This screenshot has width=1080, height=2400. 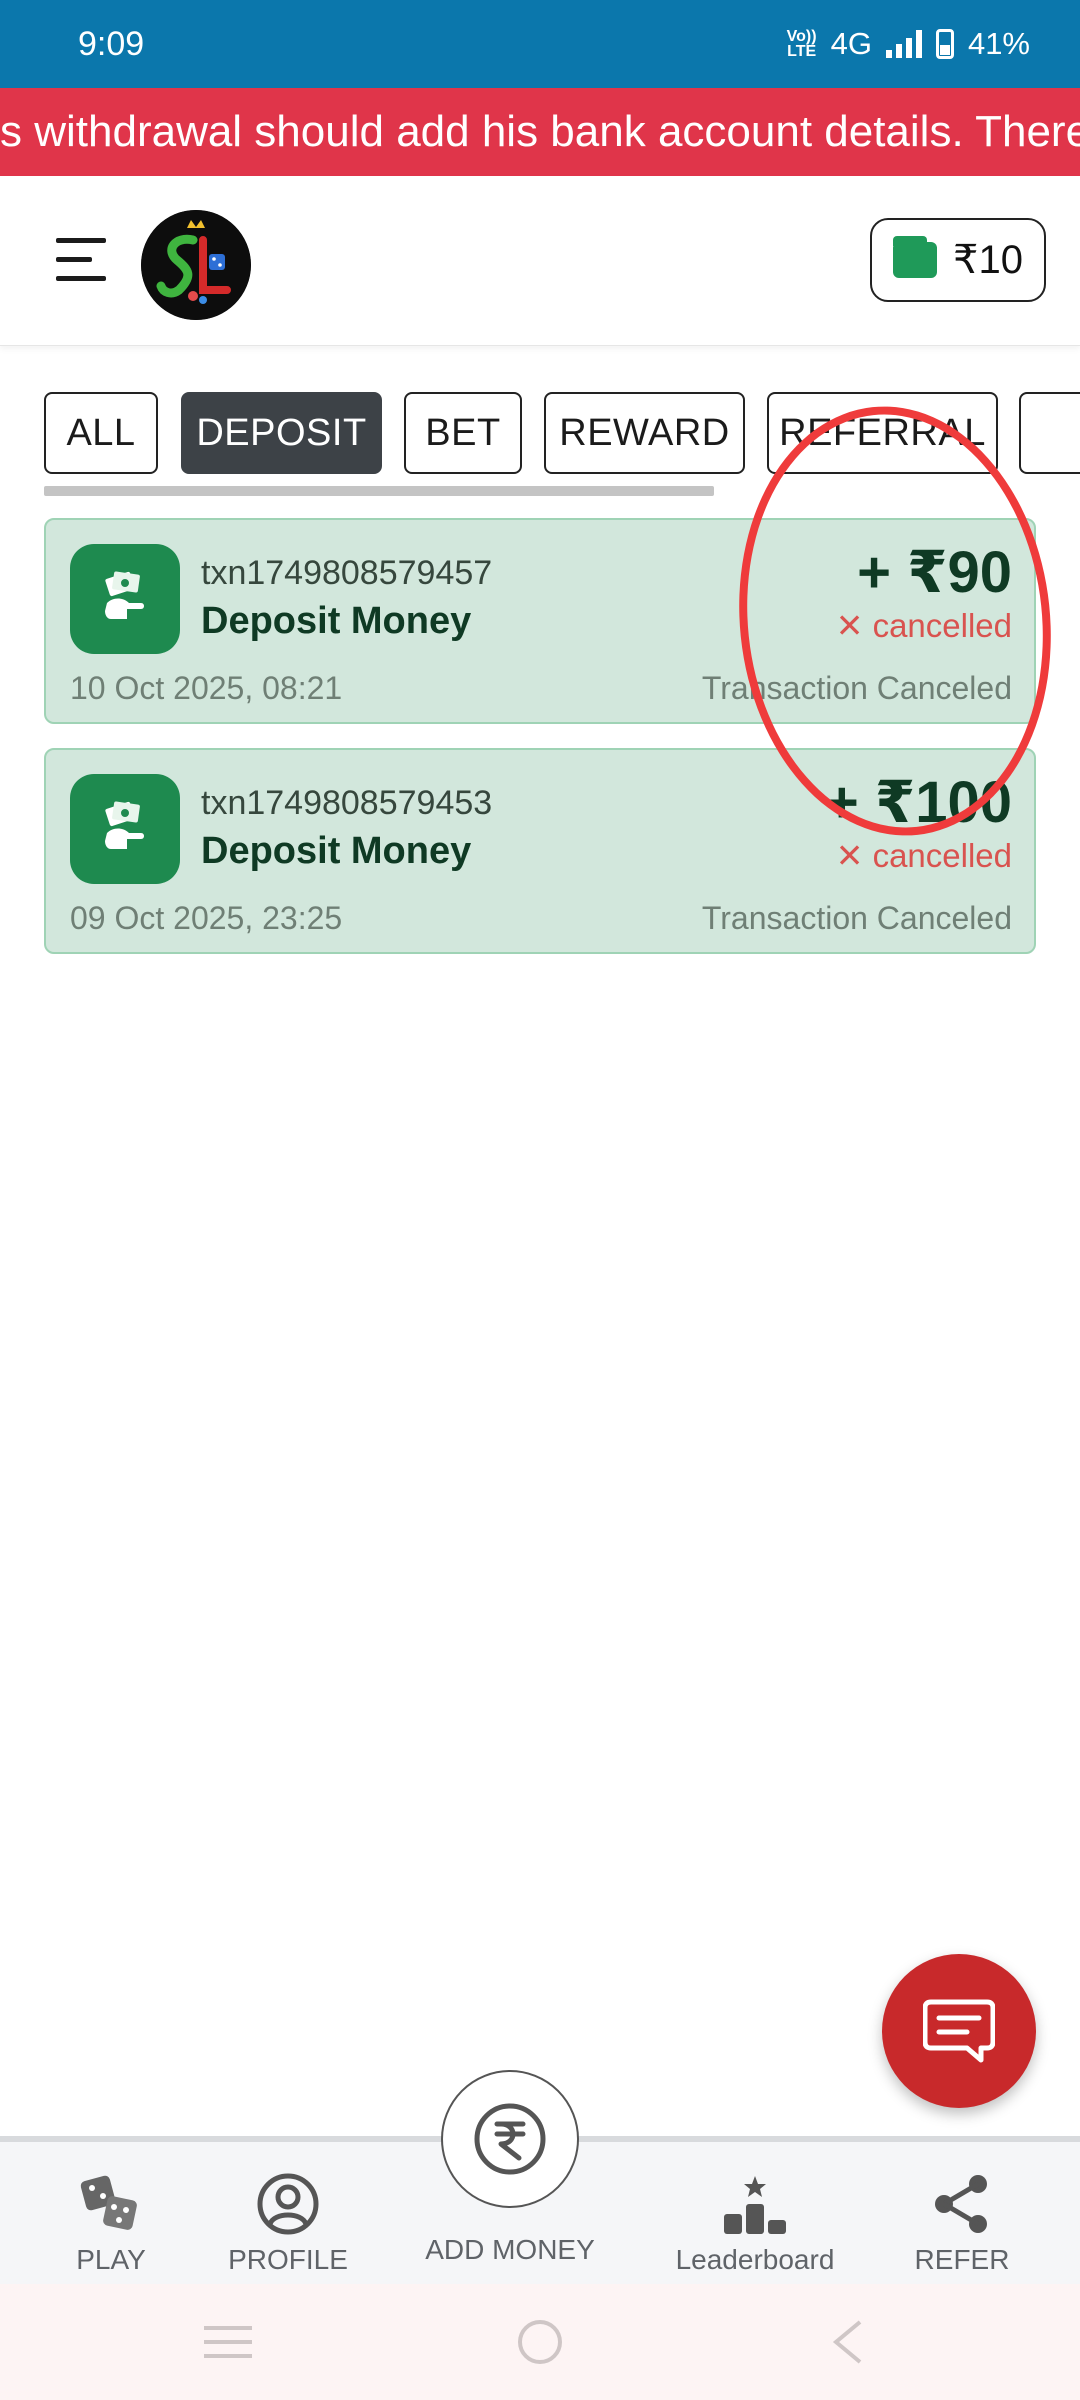 I want to click on recent-apps-icon, so click(x=228, y=2342).